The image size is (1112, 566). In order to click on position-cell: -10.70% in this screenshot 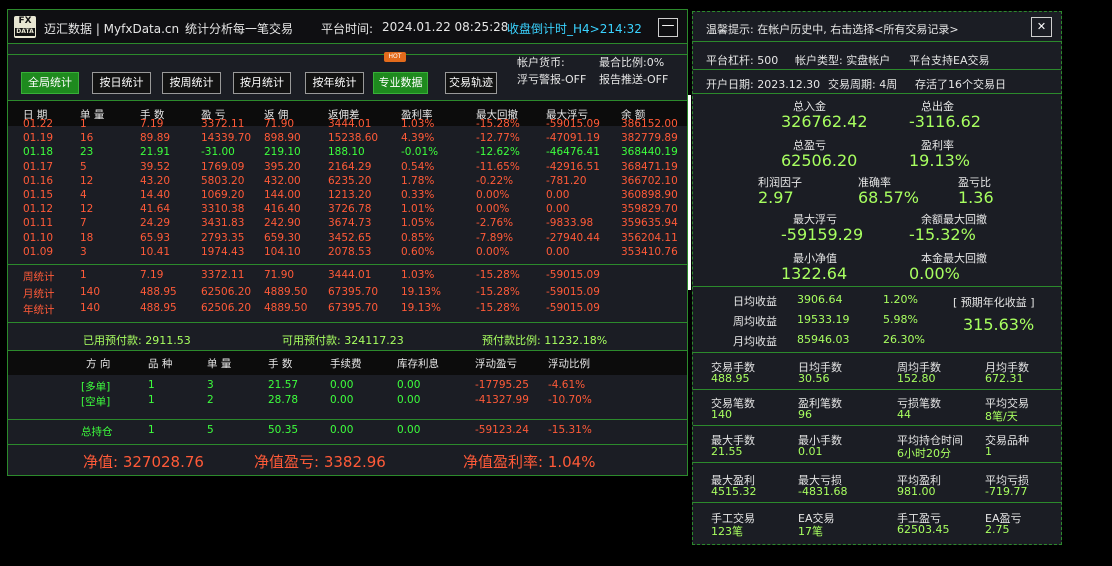, I will do `click(570, 400)`.